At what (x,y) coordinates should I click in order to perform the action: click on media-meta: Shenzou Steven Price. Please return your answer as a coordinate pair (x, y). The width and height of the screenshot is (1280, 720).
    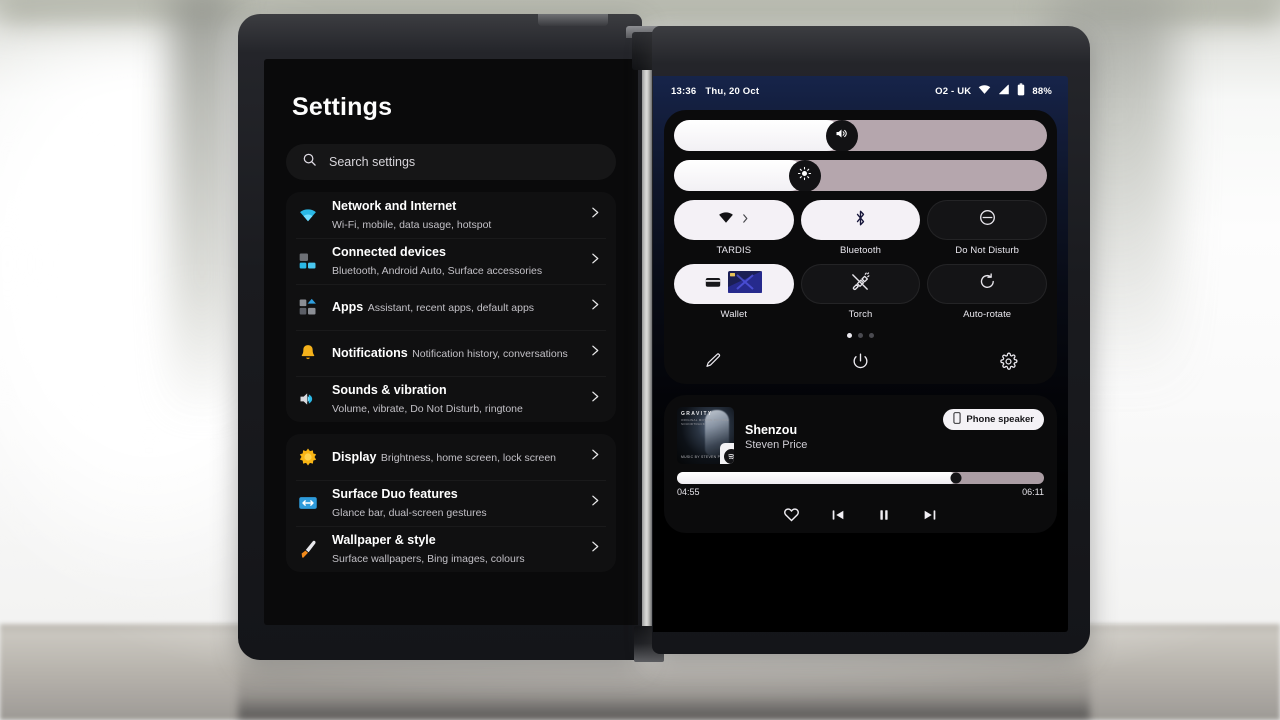
    Looking at the image, I should click on (838, 429).